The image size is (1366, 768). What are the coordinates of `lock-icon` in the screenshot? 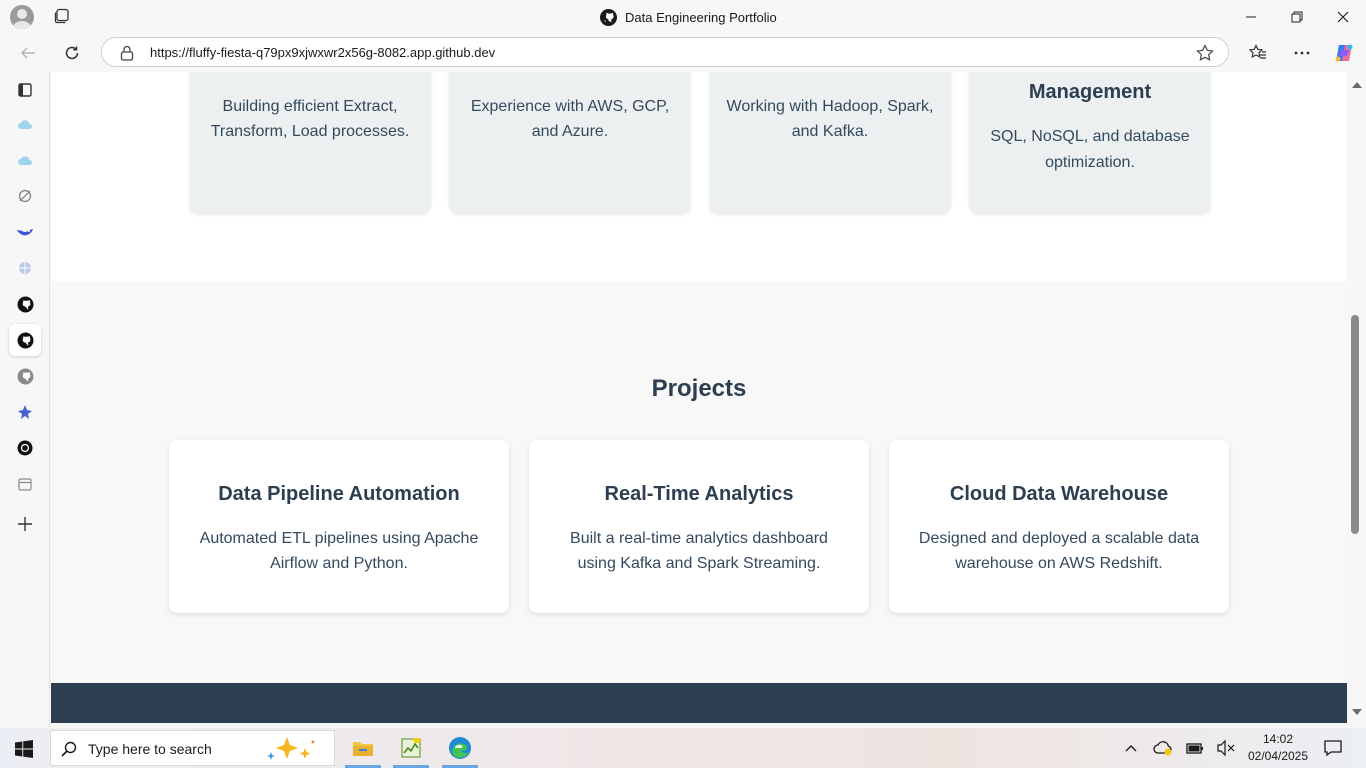 It's located at (127, 53).